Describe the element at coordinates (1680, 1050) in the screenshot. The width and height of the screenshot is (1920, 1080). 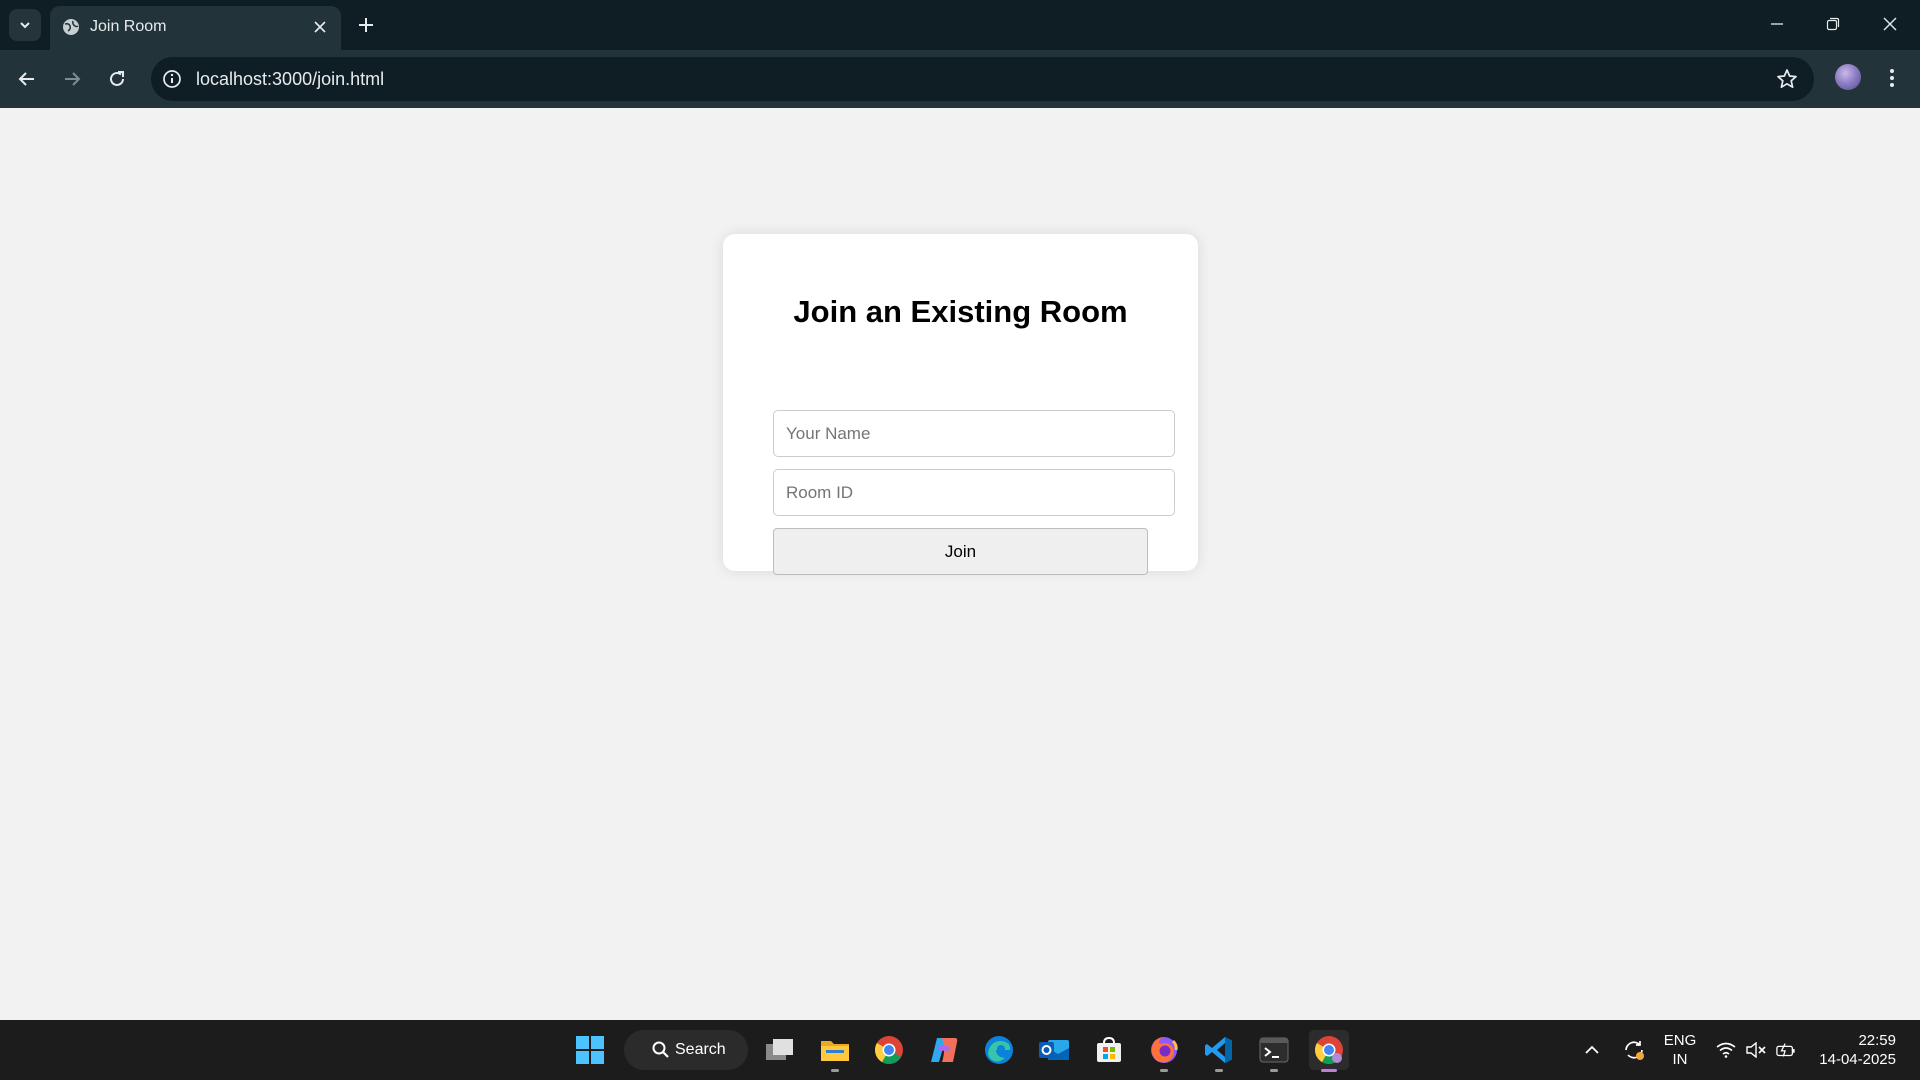
I see `input-language-indicator: ENG IN` at that location.